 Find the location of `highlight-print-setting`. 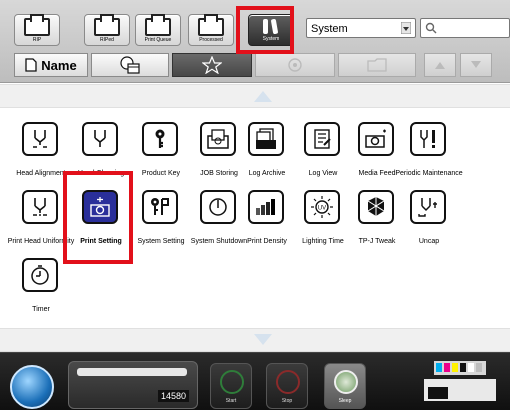

highlight-print-setting is located at coordinates (98, 217).